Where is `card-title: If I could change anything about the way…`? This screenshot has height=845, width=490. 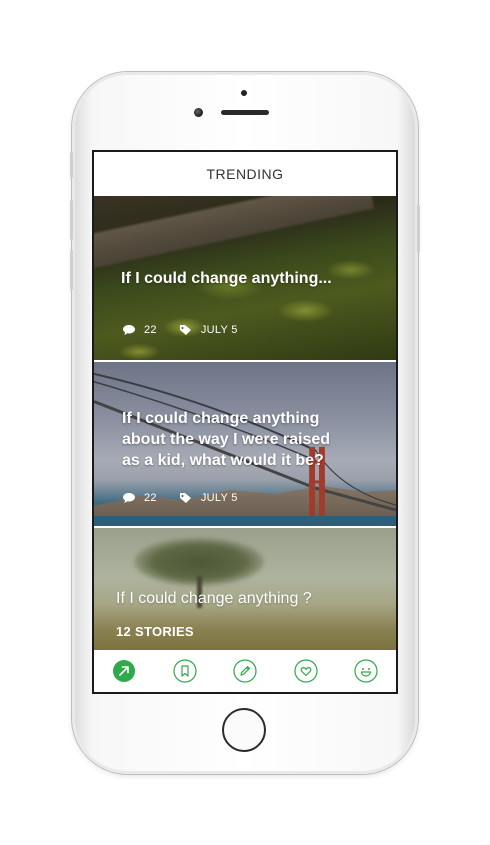 card-title: If I could change anything about the way… is located at coordinates (226, 439).